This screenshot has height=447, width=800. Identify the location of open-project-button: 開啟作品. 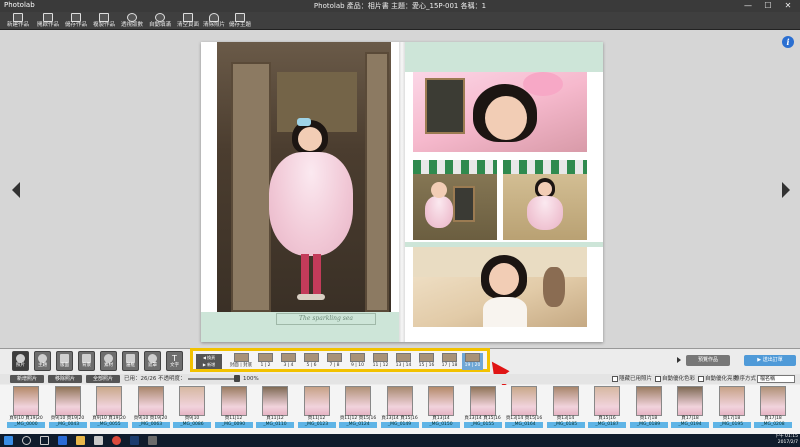
(48, 21).